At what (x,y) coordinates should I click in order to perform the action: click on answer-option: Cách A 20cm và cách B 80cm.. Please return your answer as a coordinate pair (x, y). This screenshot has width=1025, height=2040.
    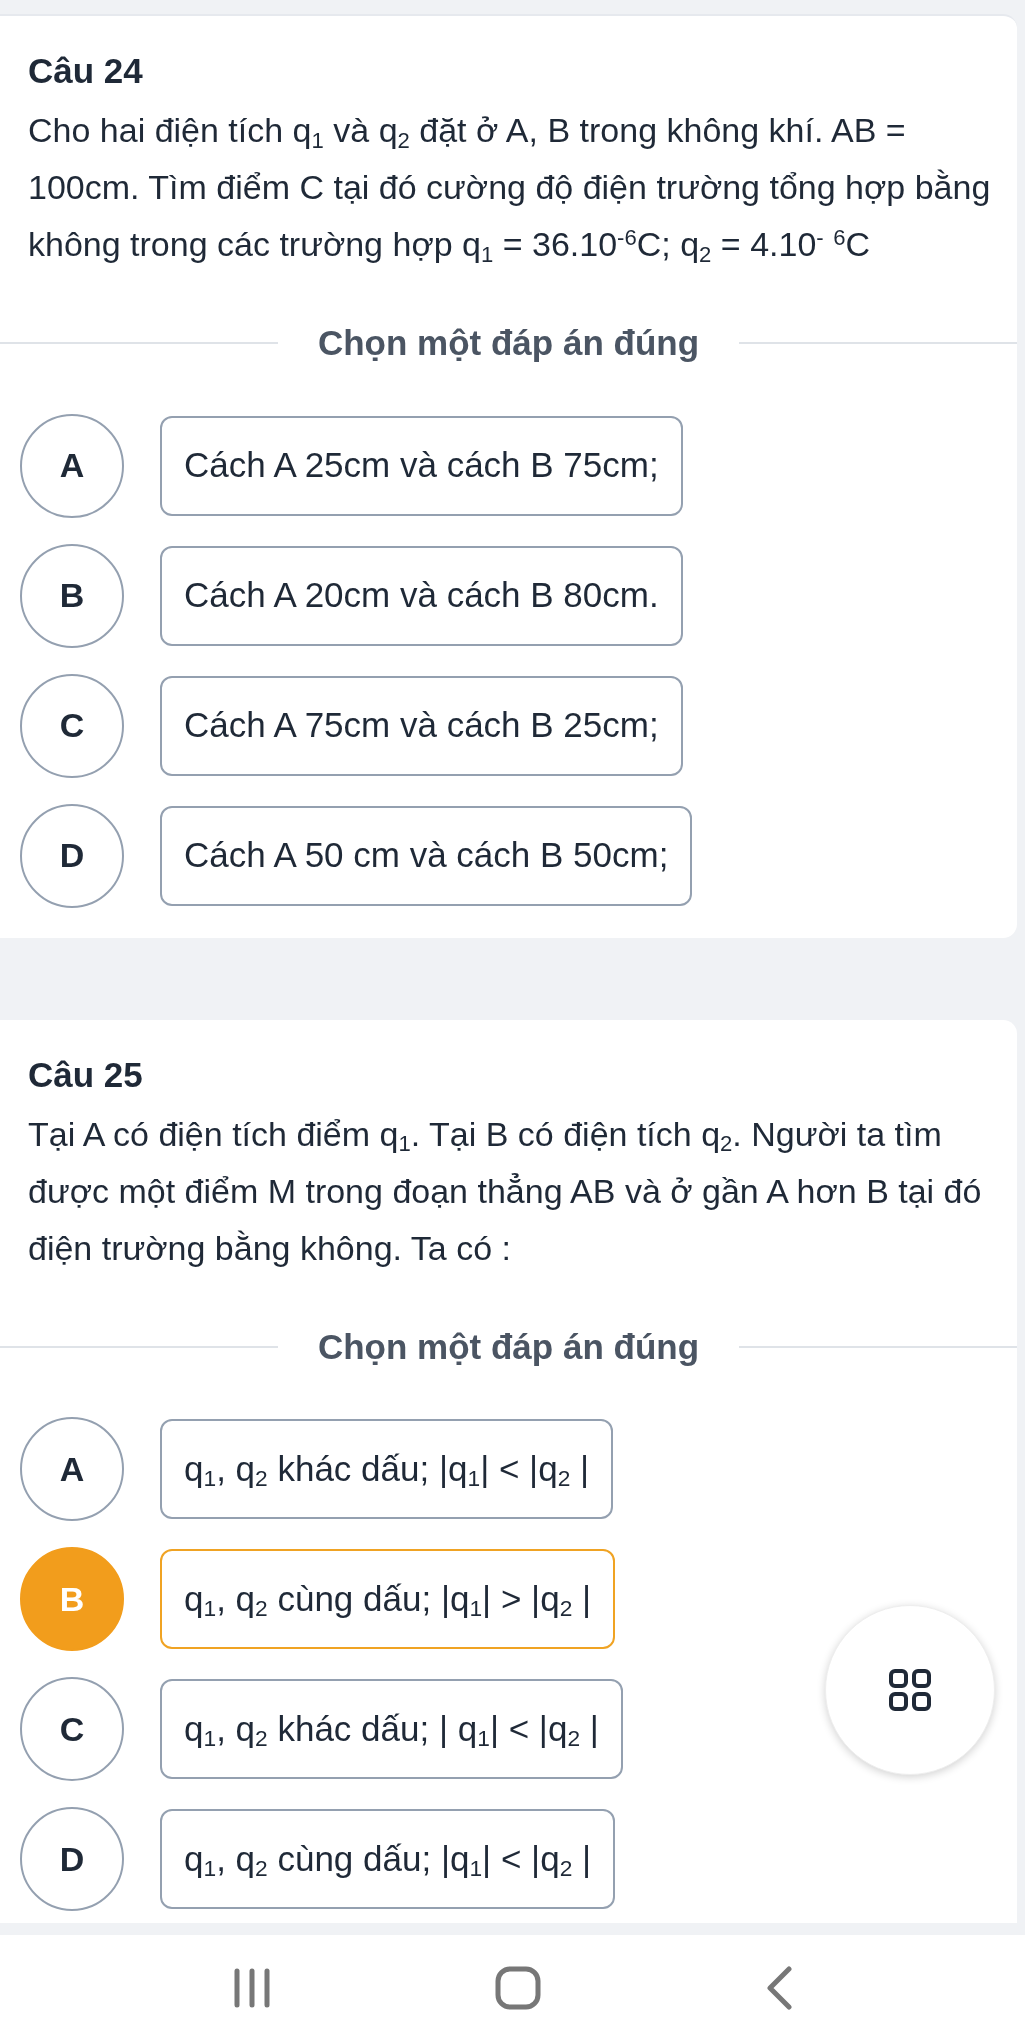
    Looking at the image, I should click on (421, 595).